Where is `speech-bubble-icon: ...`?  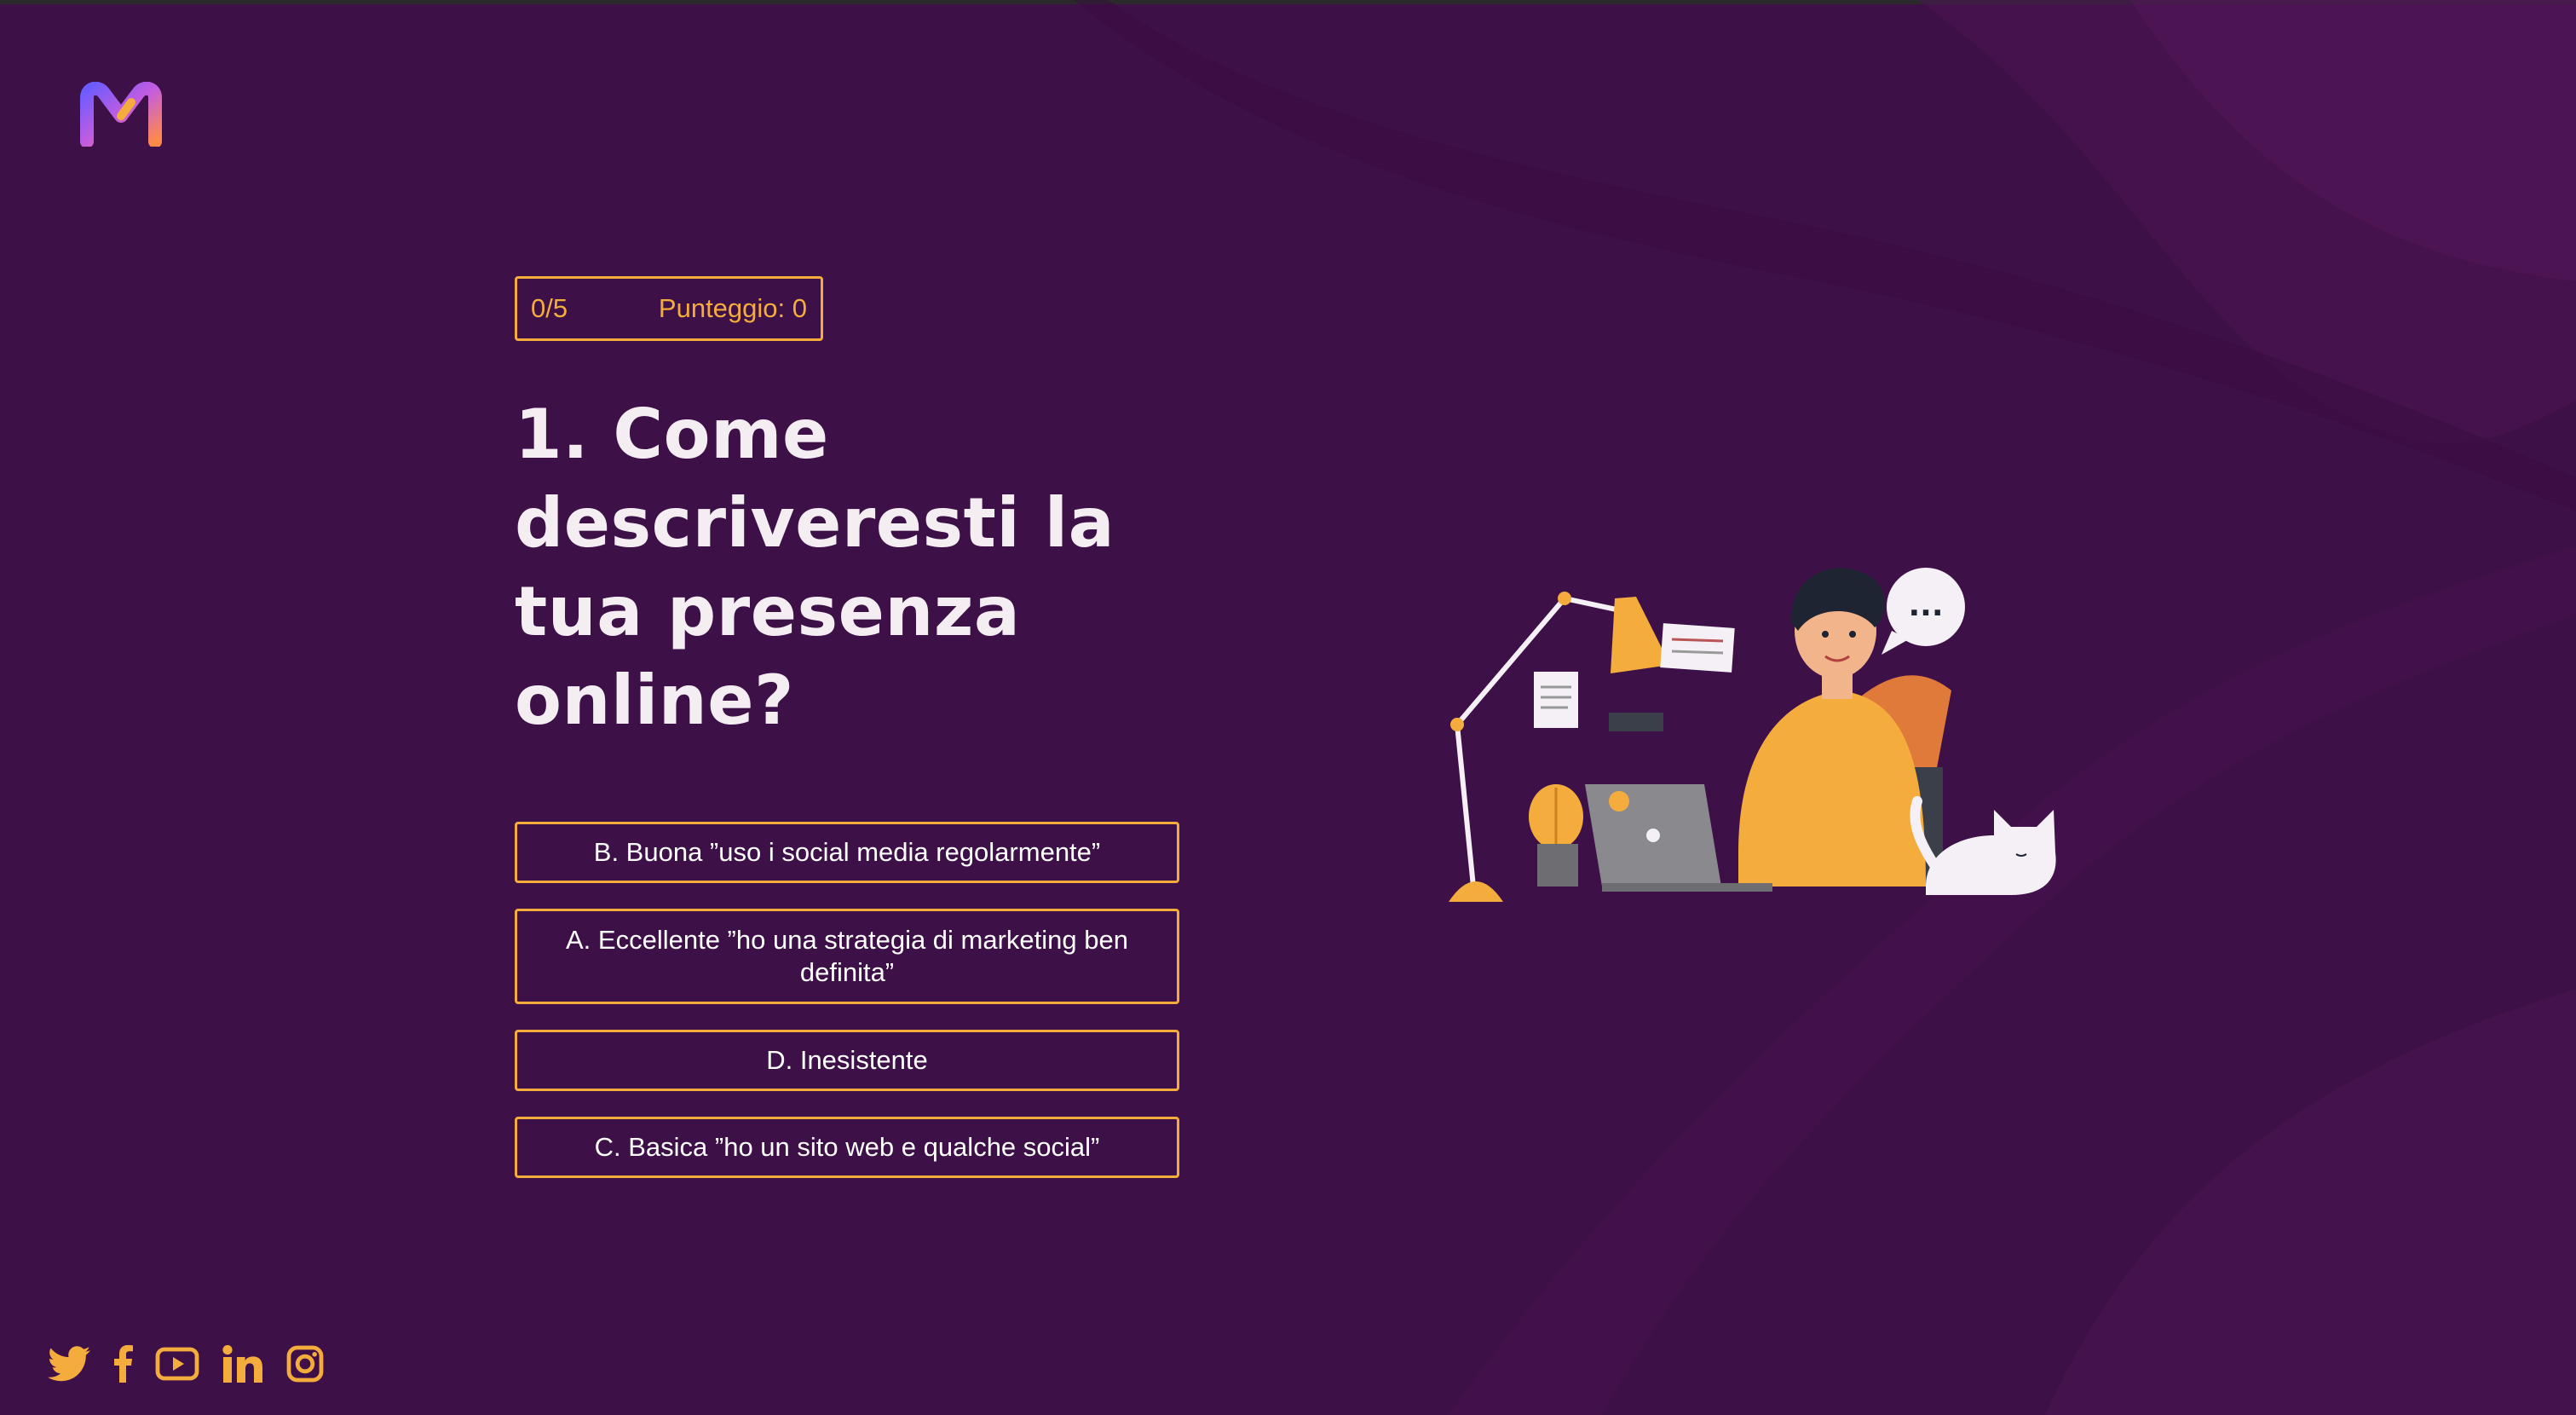
speech-bubble-icon: ... is located at coordinates (1923, 611).